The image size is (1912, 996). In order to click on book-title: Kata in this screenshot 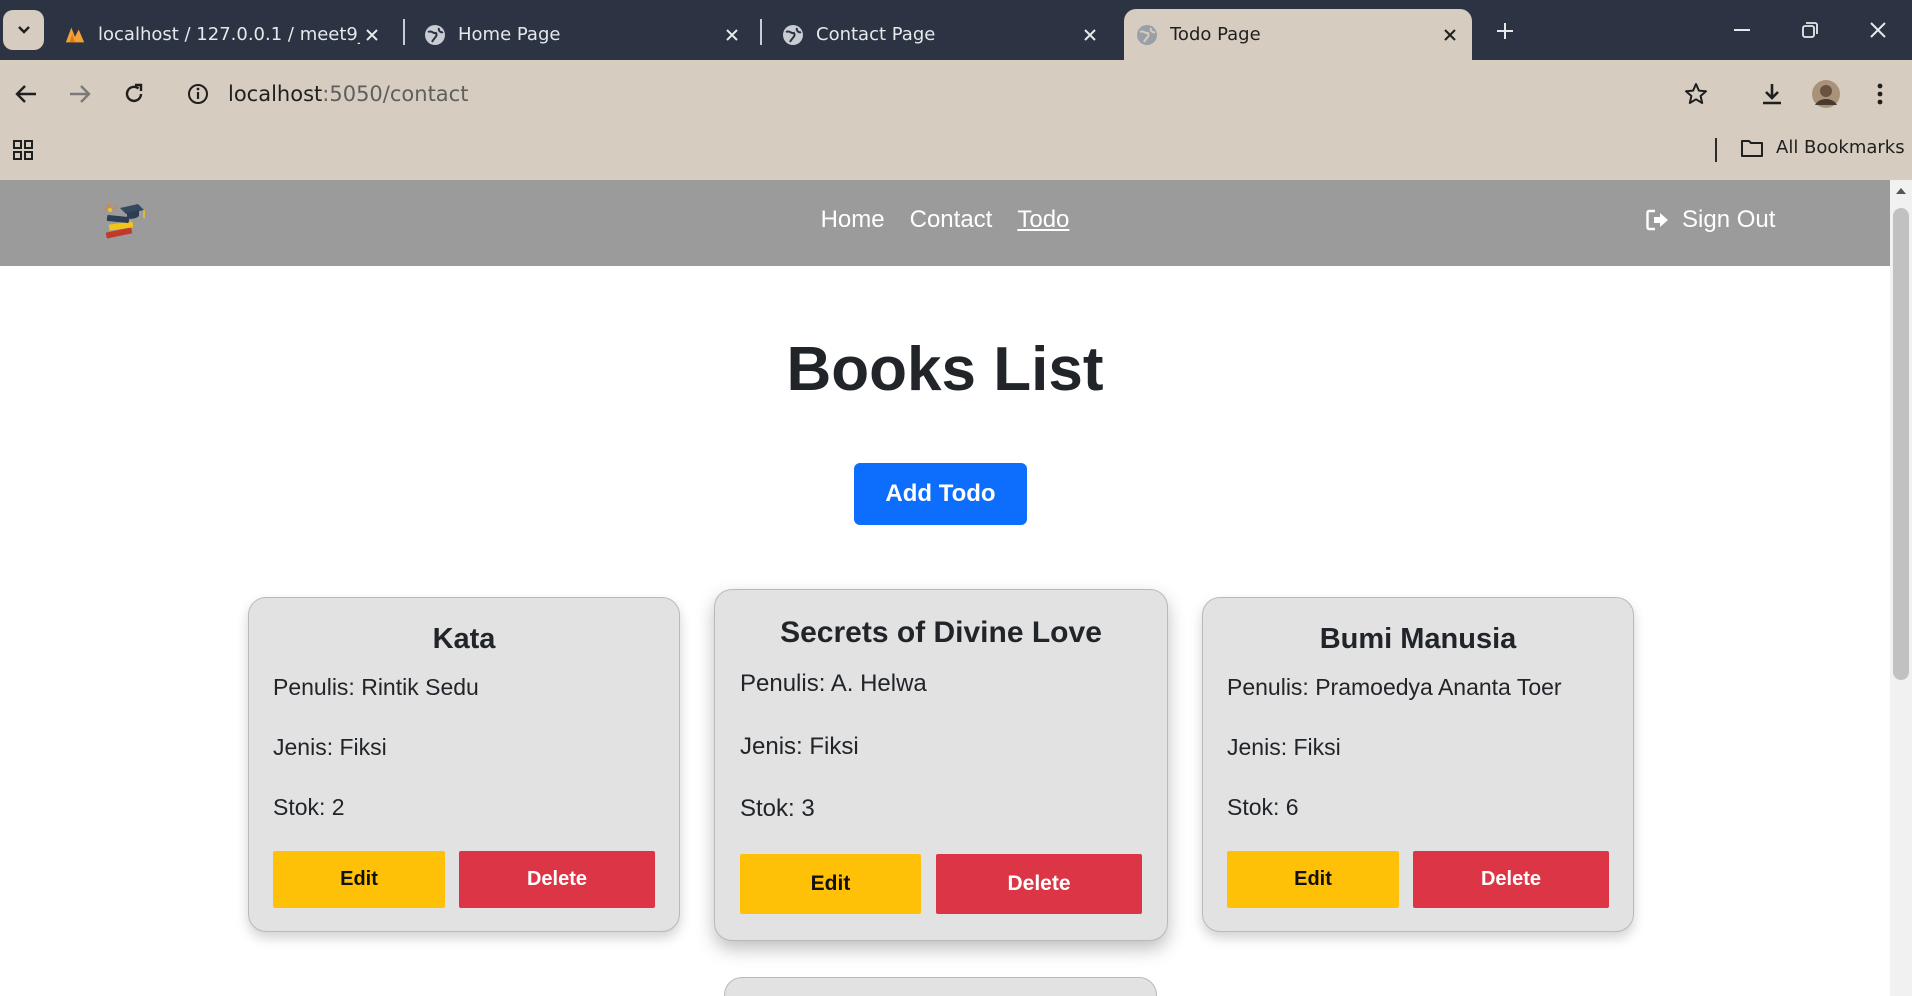, I will do `click(464, 639)`.